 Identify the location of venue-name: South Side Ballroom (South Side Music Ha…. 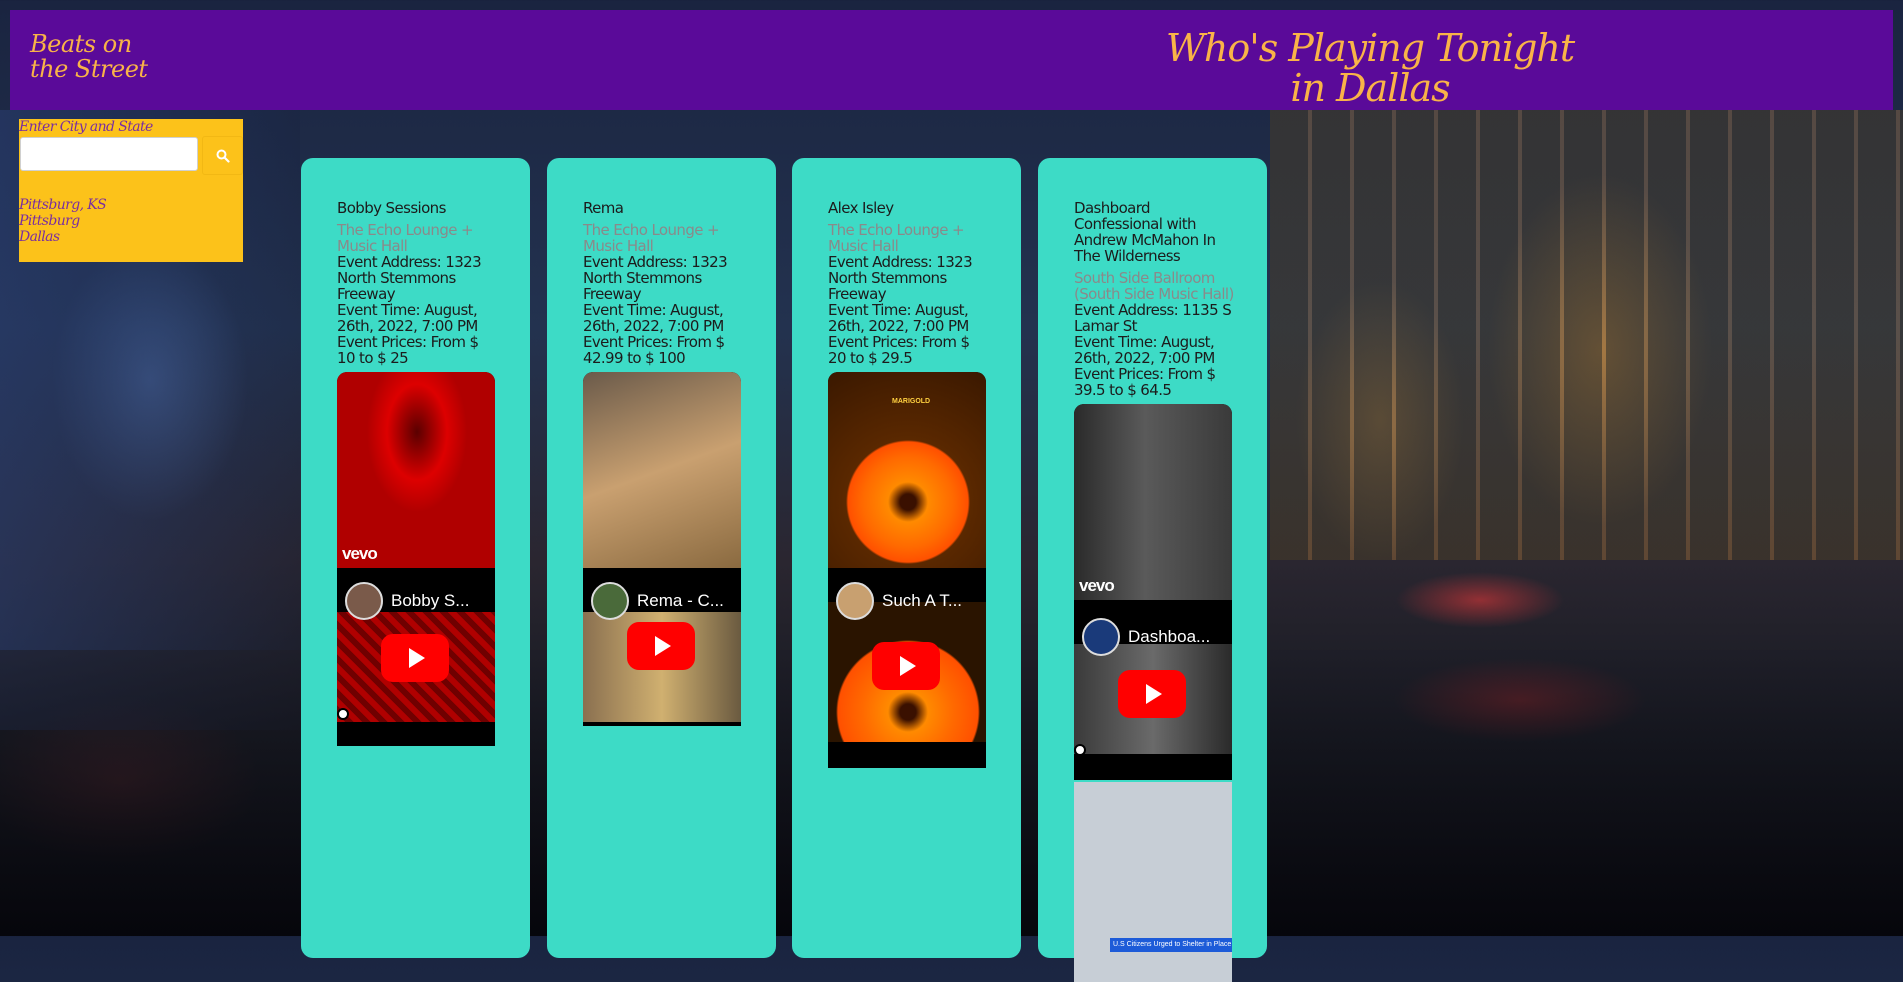
(1154, 286).